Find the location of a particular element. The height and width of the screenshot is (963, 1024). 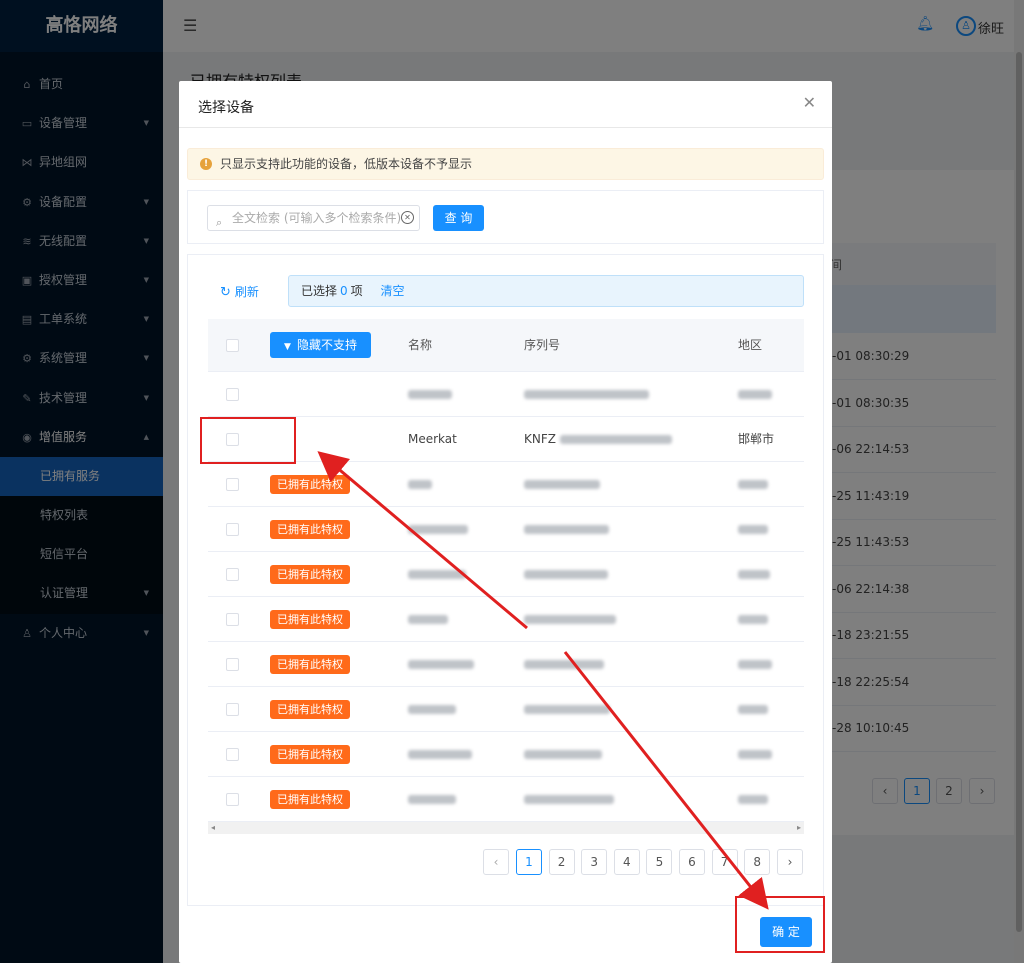

arrow-to-checkbox is located at coordinates (422, 540).